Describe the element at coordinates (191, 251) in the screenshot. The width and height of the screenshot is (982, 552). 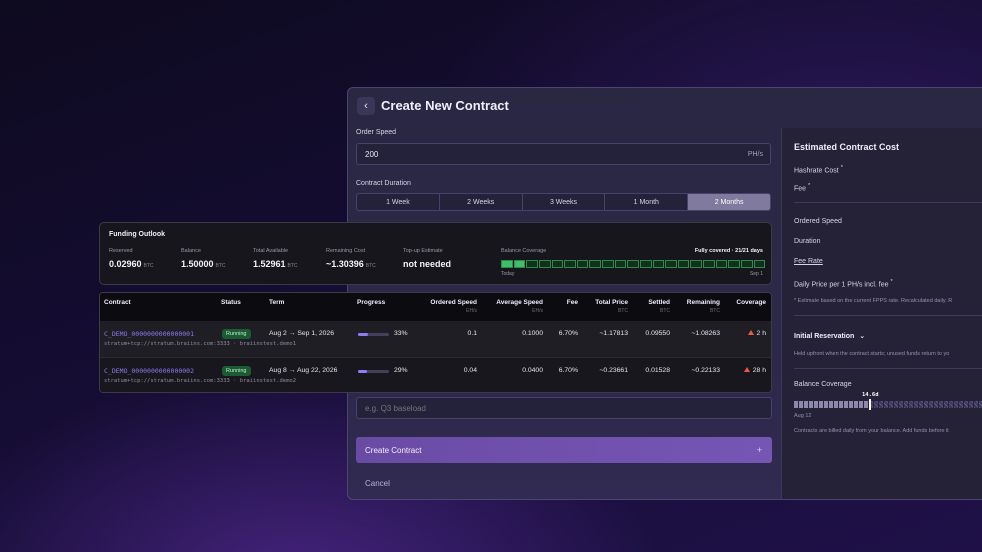
I see `balance-label: Balance` at that location.